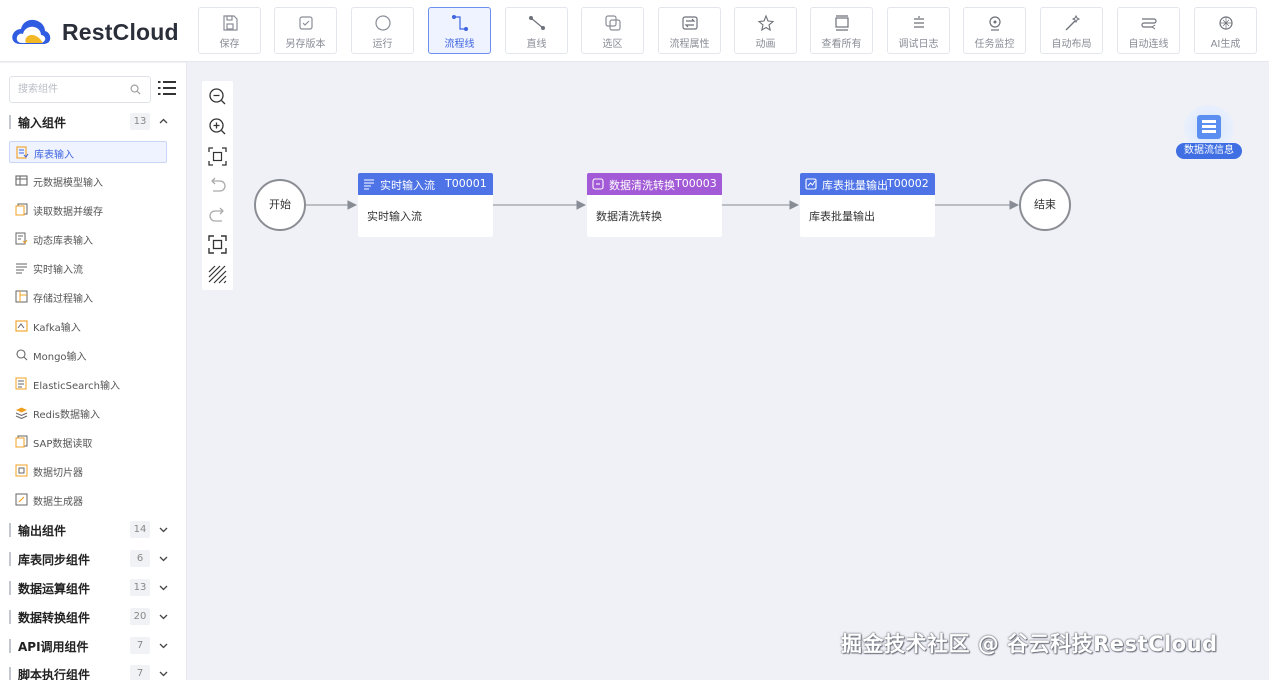 This screenshot has width=1269, height=680. Describe the element at coordinates (88, 268) in the screenshot. I see `sidebar-item-realtime-stream: 实时输入流` at that location.